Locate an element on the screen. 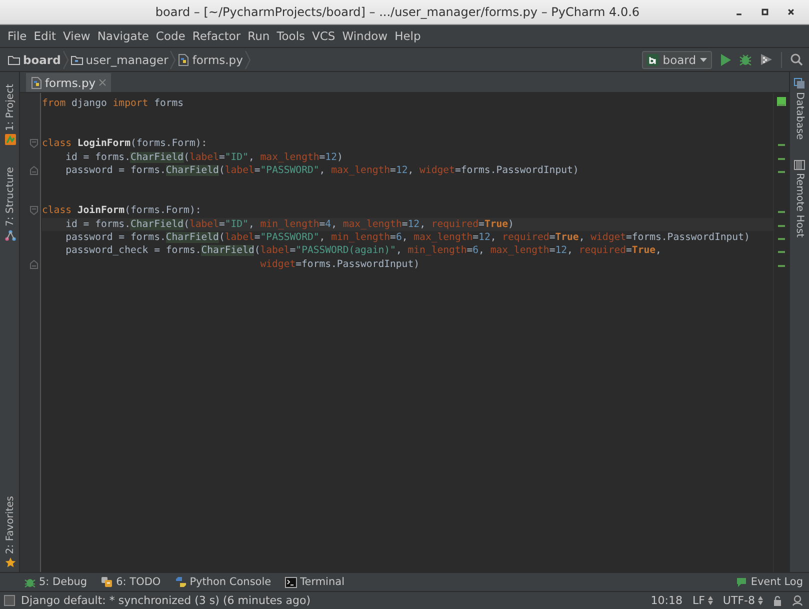 The image size is (809, 609). menu-item: Edit is located at coordinates (45, 36).